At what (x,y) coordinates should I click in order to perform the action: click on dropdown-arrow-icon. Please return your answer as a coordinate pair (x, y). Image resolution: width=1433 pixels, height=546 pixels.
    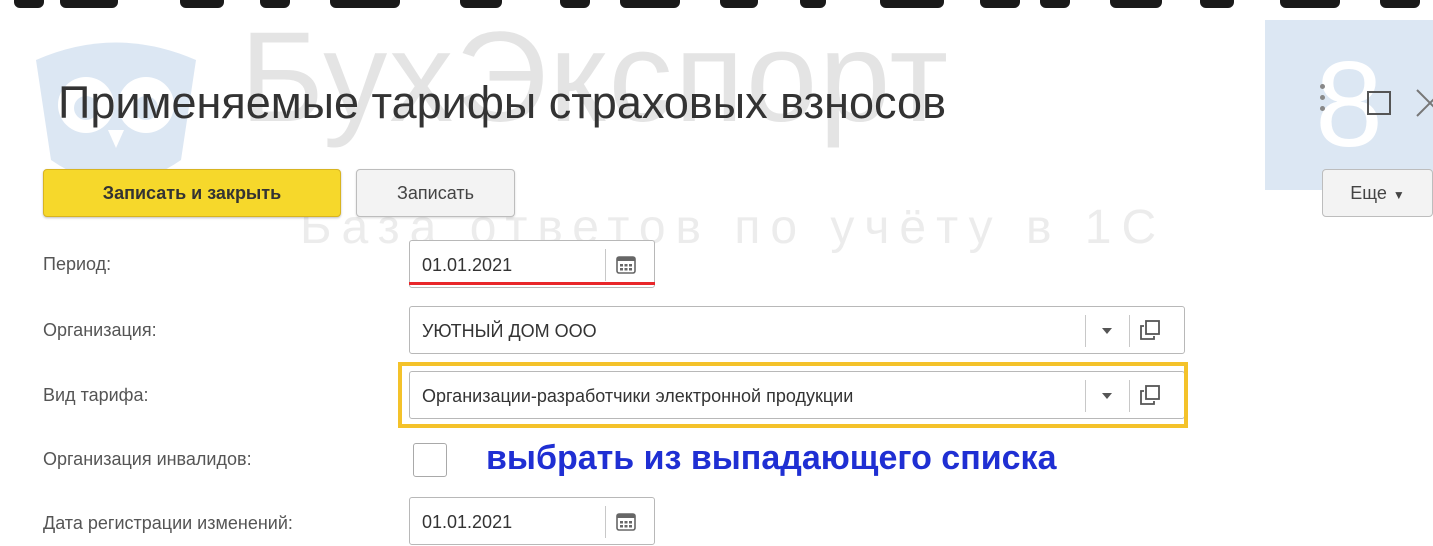
    Looking at the image, I should click on (1107, 331).